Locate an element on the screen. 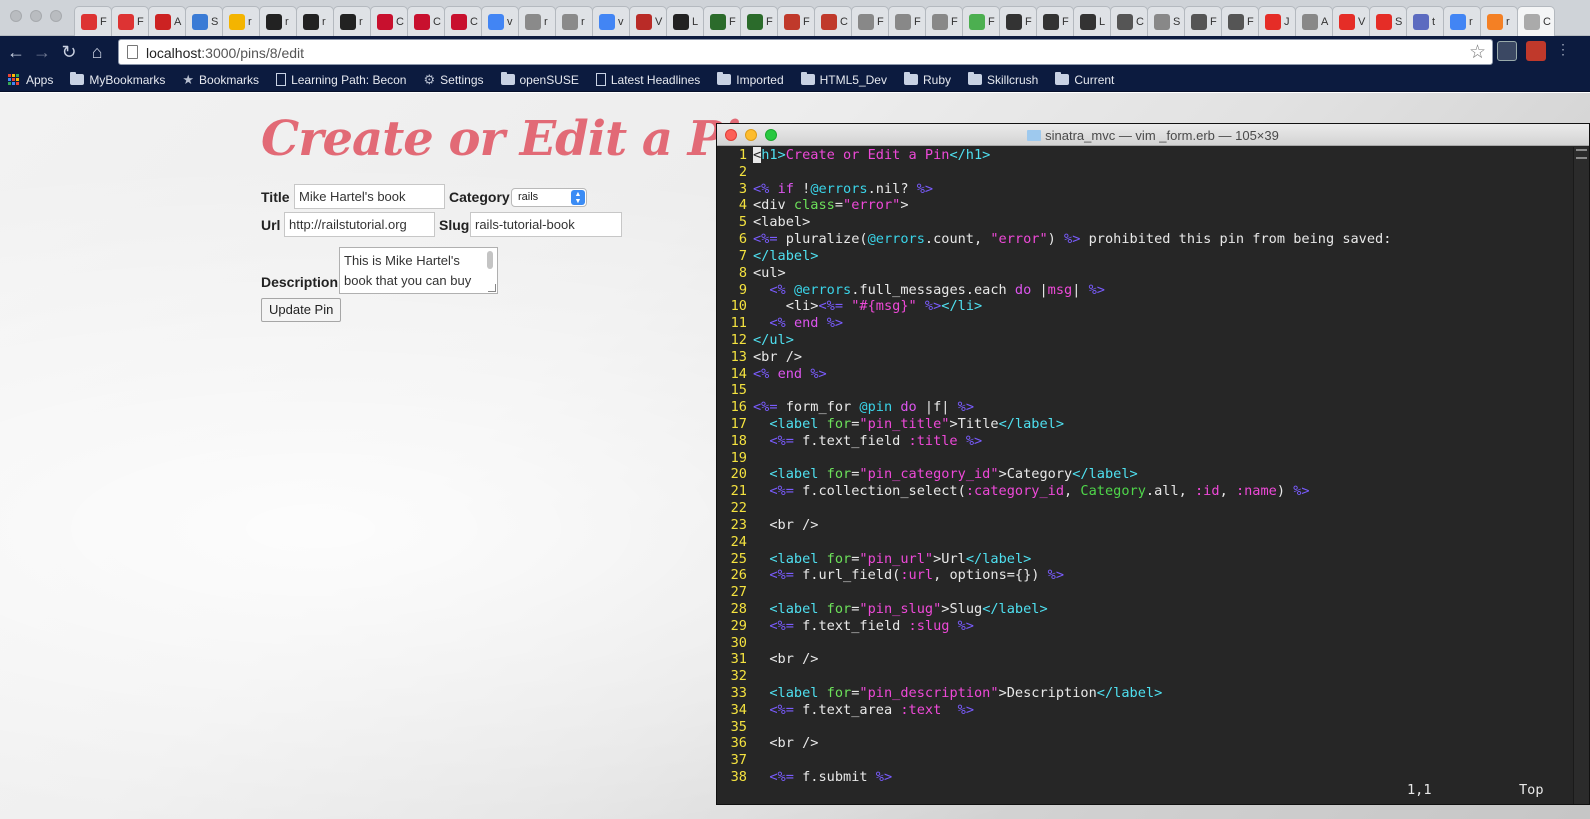 Image resolution: width=1590 pixels, height=819 pixels. line-number: 34 is located at coordinates (738, 709).